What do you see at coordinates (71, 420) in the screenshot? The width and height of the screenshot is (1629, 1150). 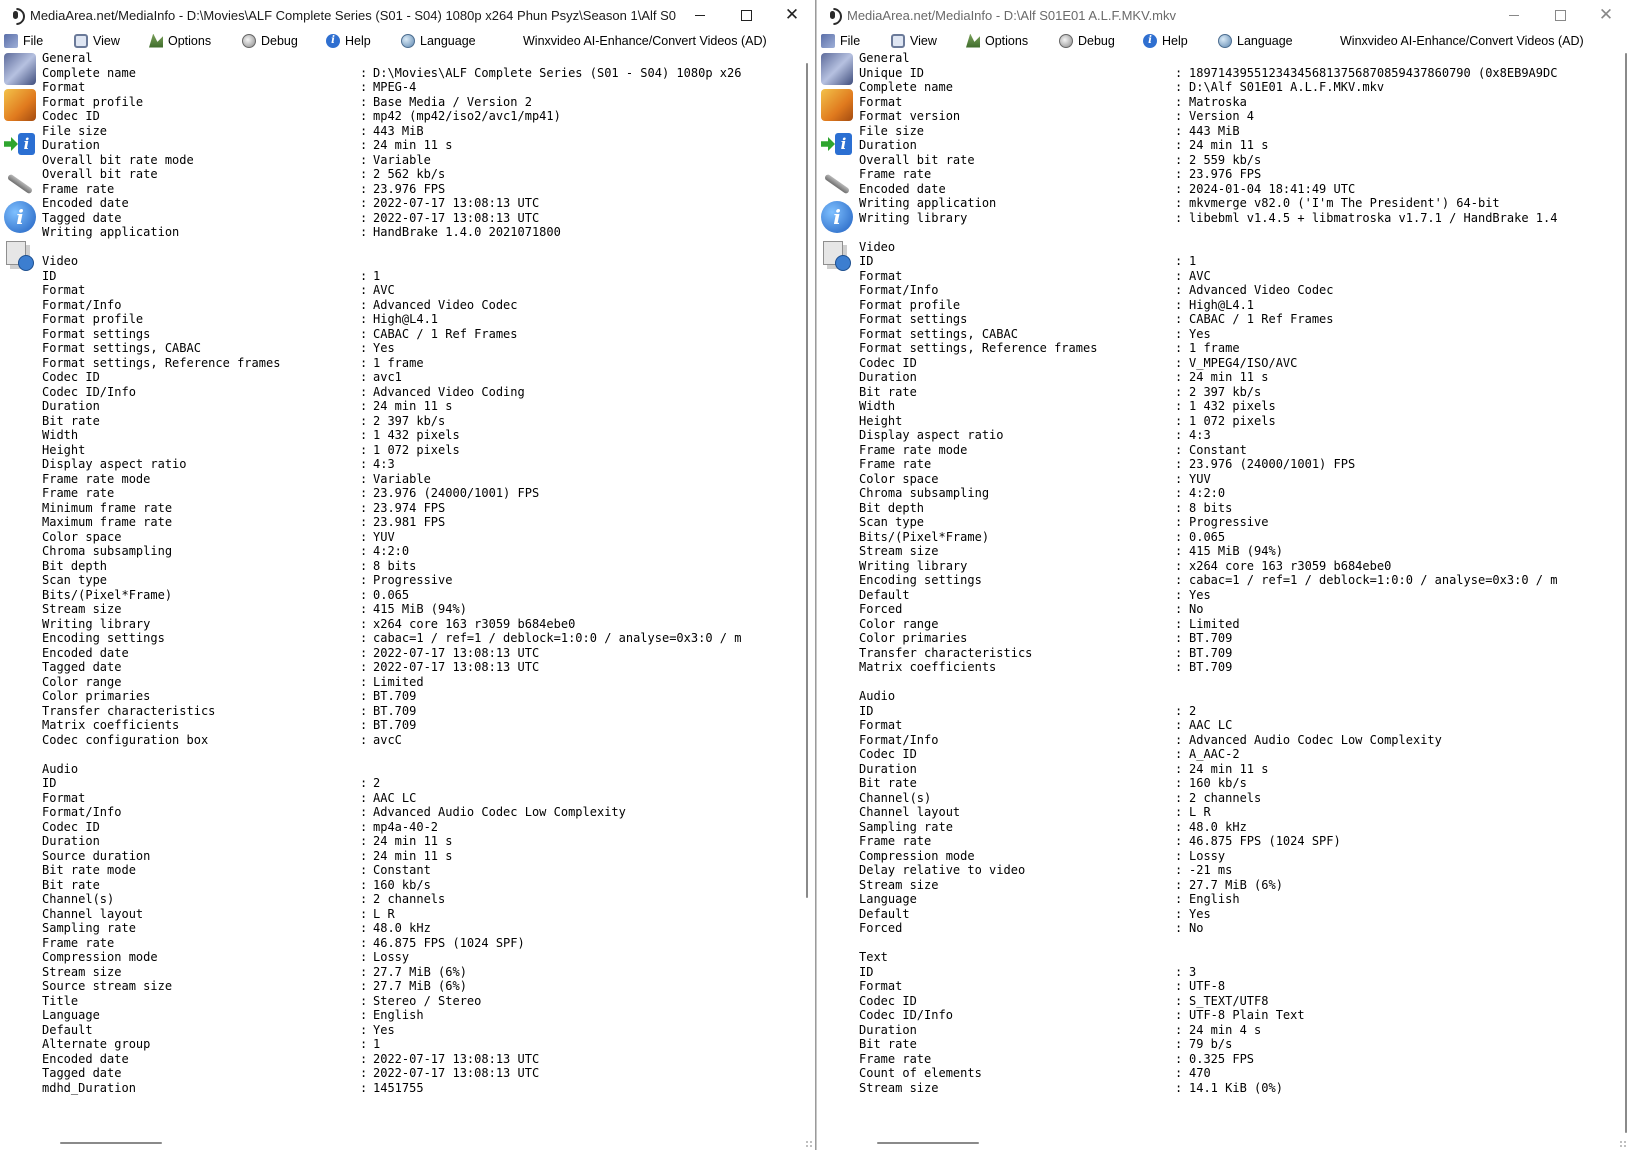 I see `info-key: Bit rate` at bounding box center [71, 420].